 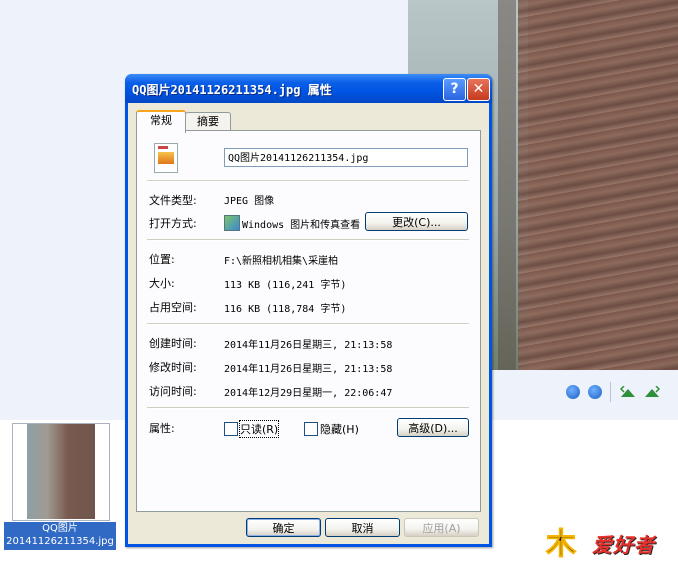 I want to click on size-on-disk-label: 占用空间:, so click(x=173, y=307).